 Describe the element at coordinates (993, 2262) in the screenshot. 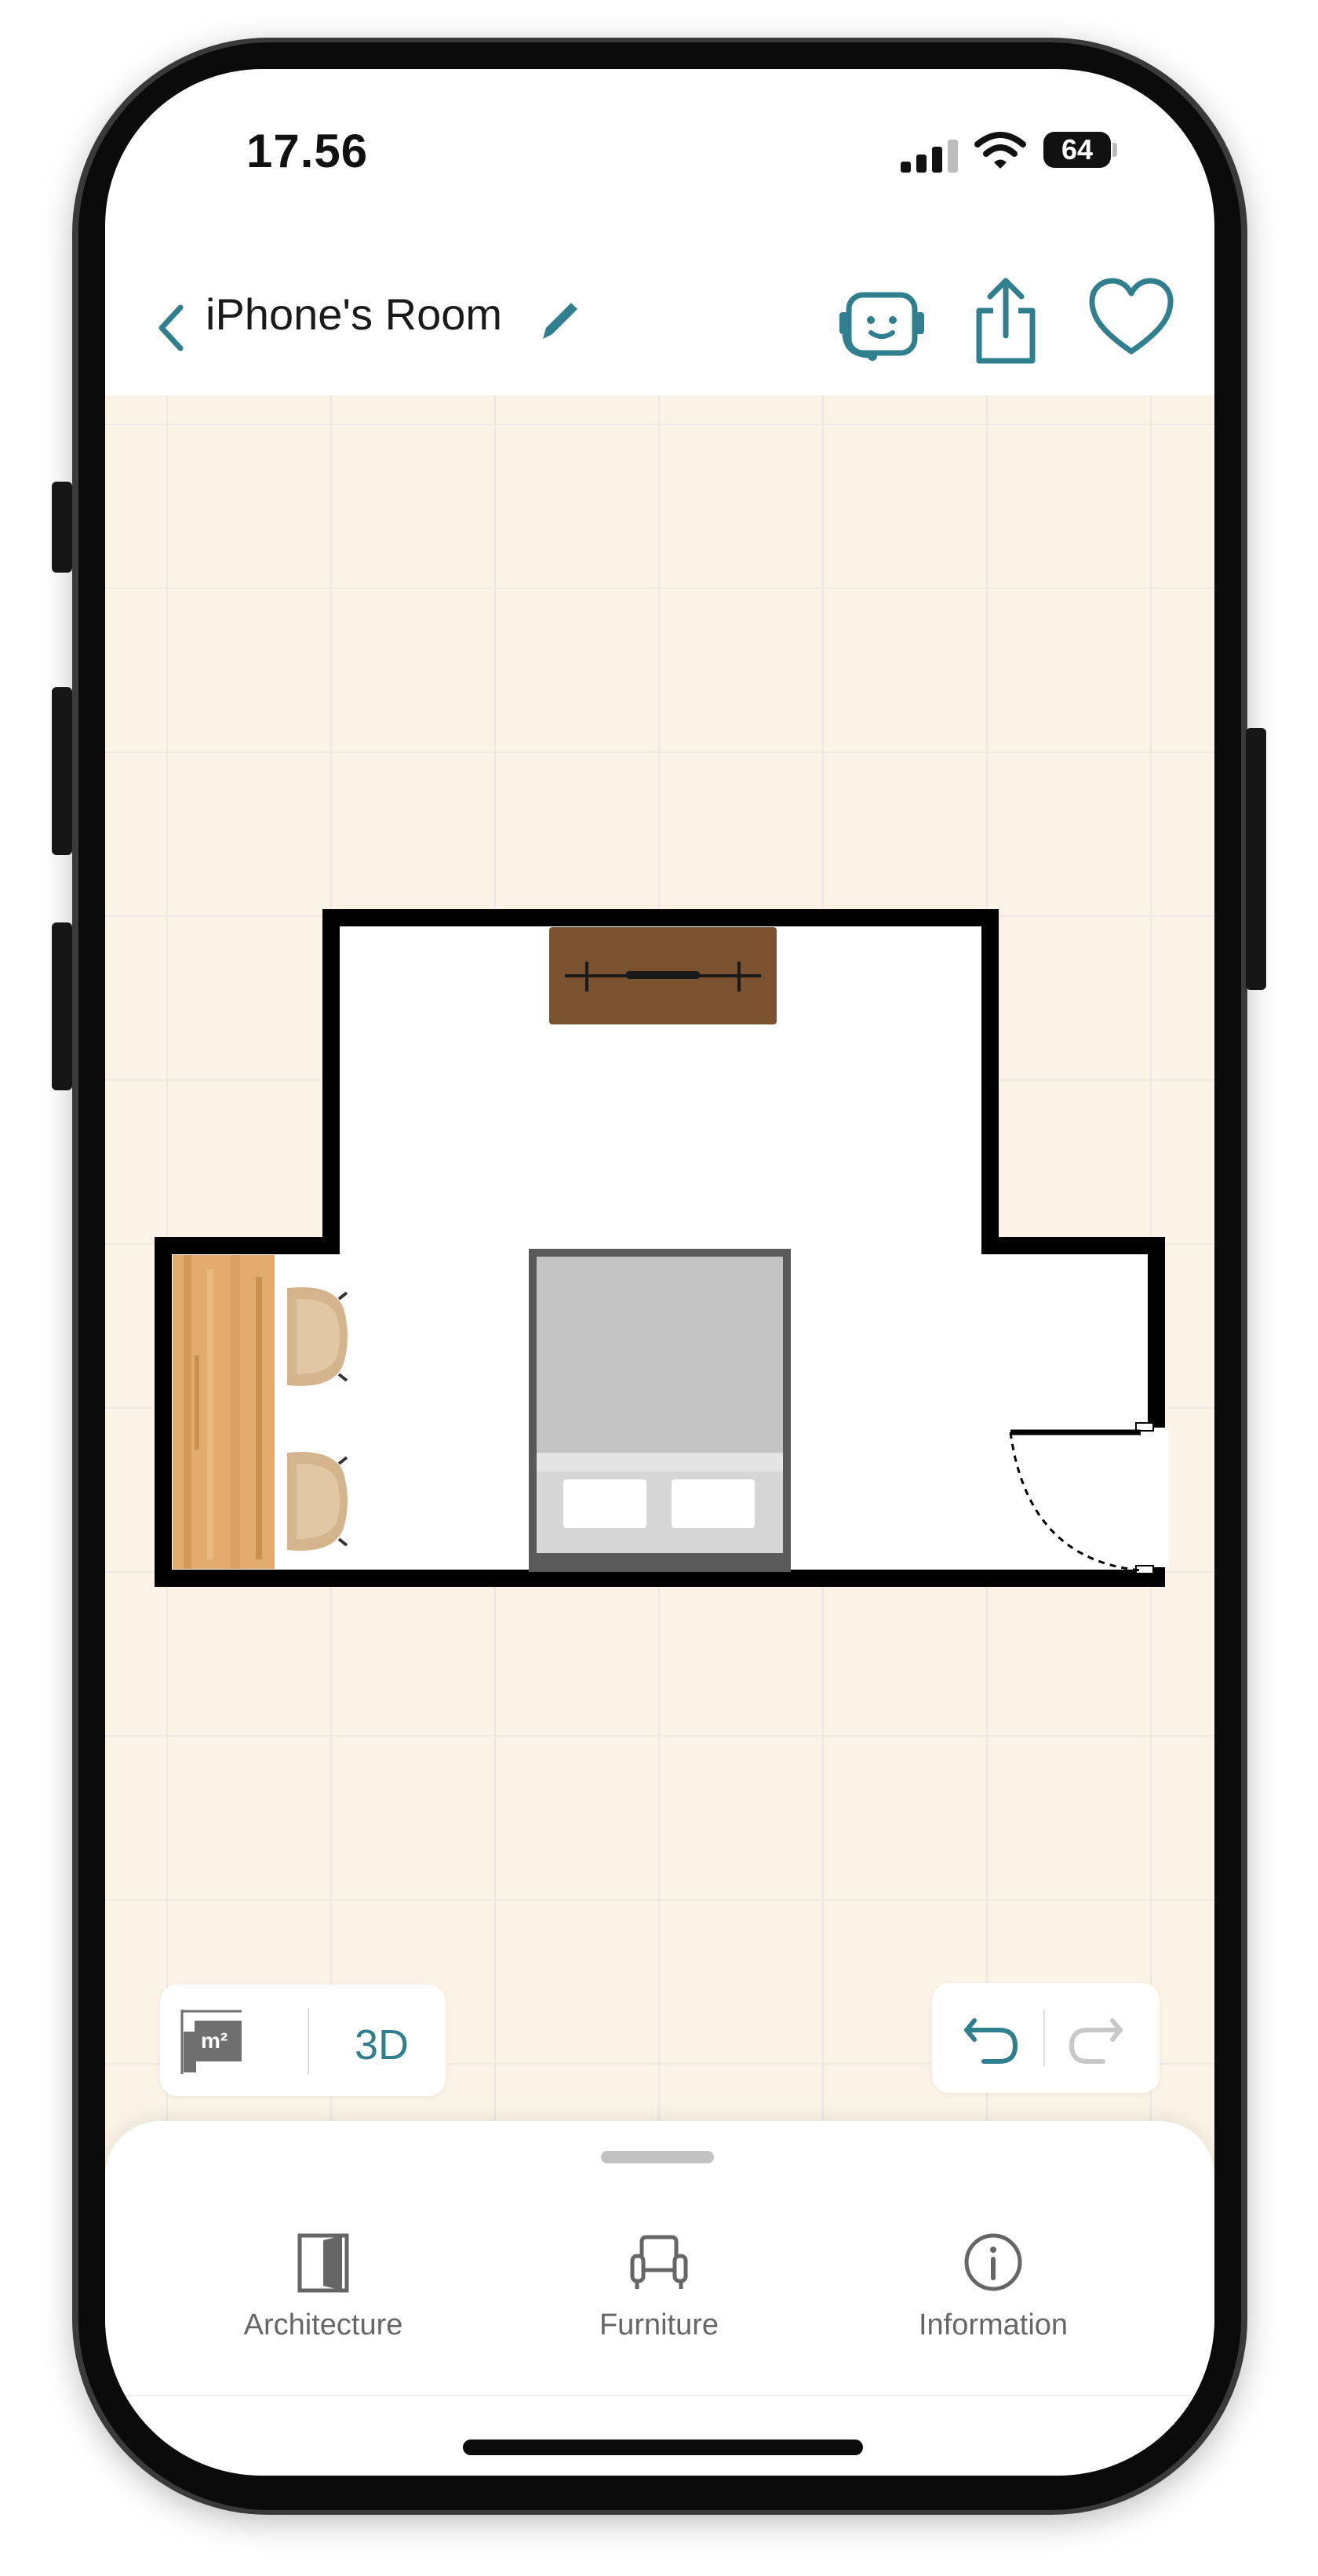

I see `info-icon` at that location.